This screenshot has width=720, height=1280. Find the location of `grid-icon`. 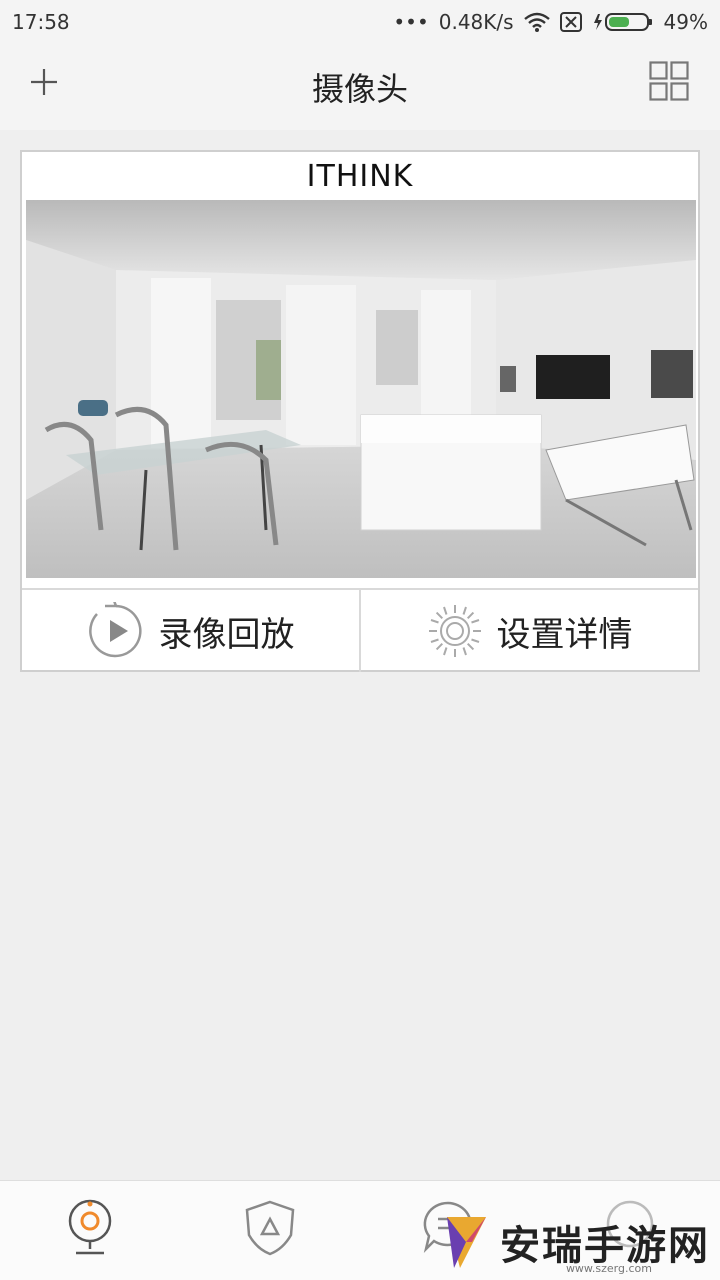

grid-icon is located at coordinates (669, 81).